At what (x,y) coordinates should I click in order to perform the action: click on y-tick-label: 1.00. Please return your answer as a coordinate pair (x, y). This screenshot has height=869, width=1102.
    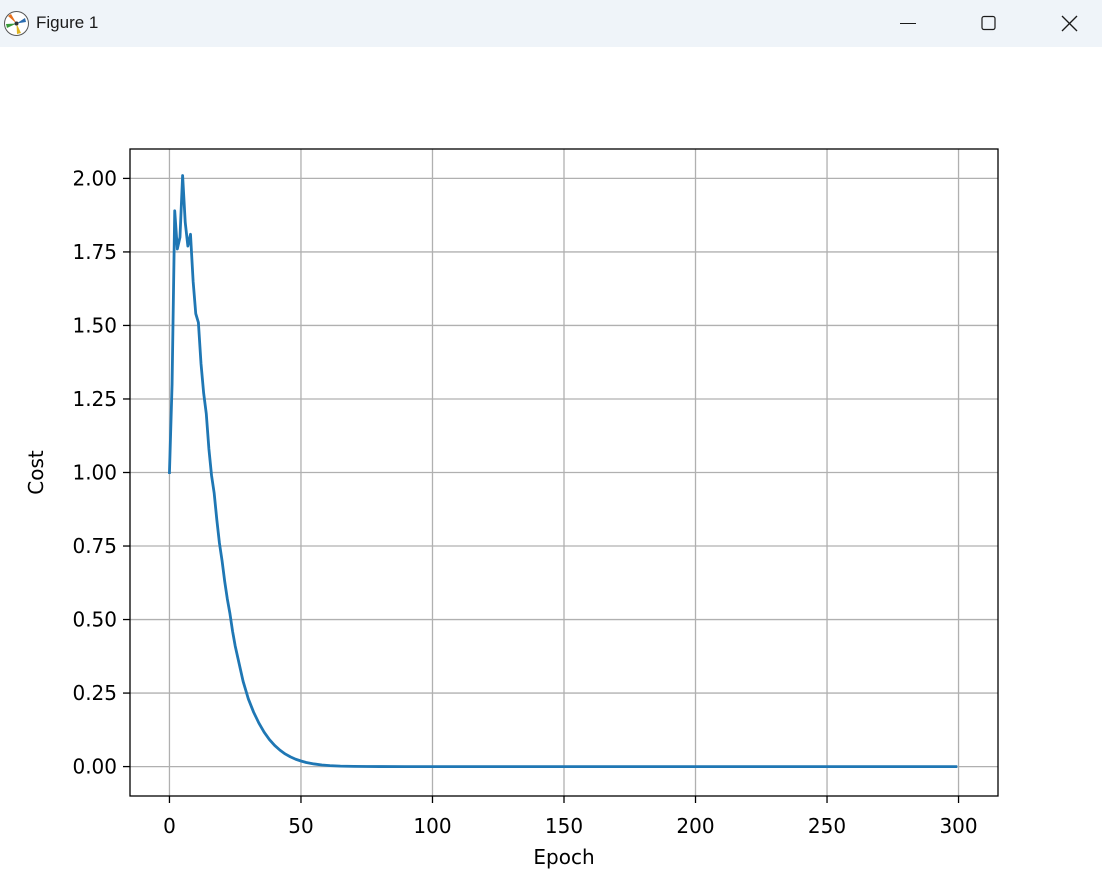
    Looking at the image, I should click on (94, 473).